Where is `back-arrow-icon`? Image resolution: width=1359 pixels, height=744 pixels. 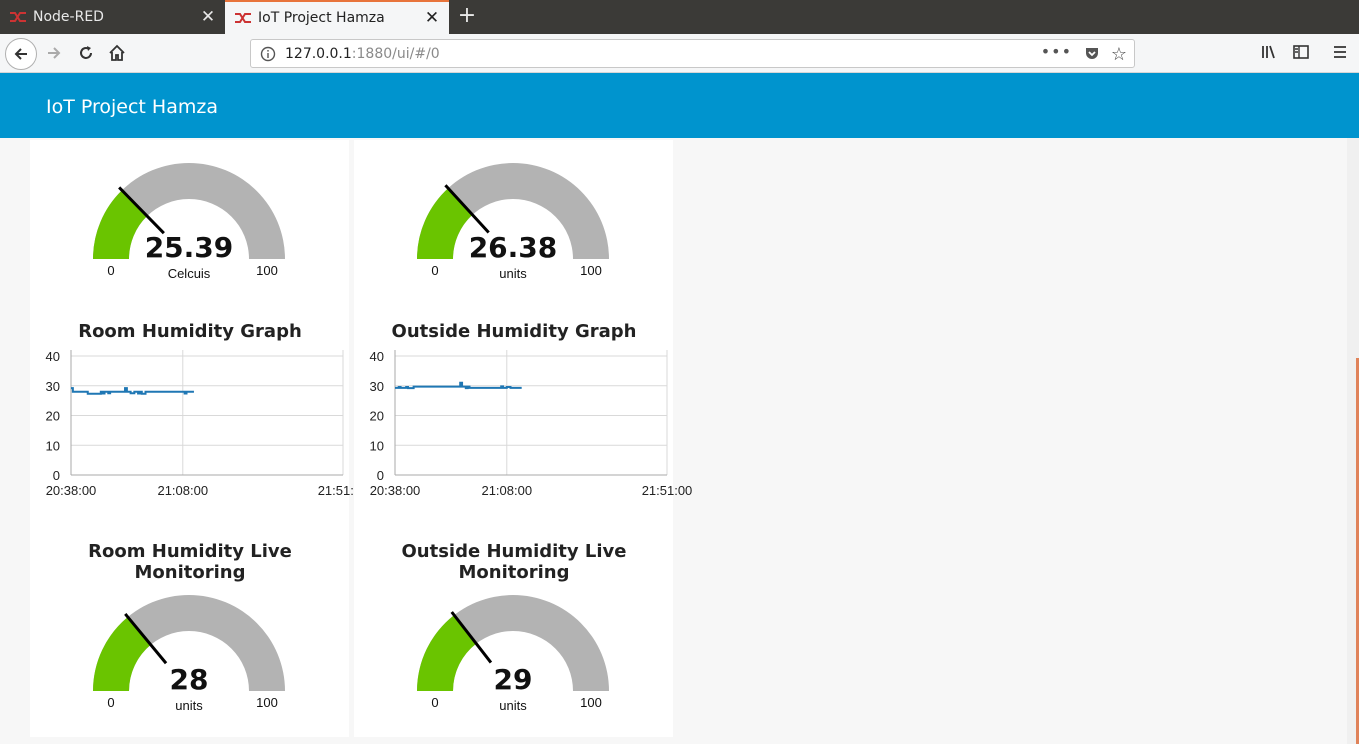
back-arrow-icon is located at coordinates (20, 54).